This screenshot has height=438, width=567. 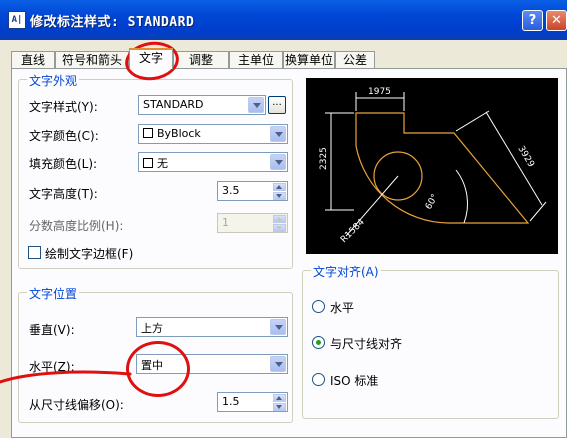 I want to click on fraction-scale-value: 1, so click(x=225, y=222).